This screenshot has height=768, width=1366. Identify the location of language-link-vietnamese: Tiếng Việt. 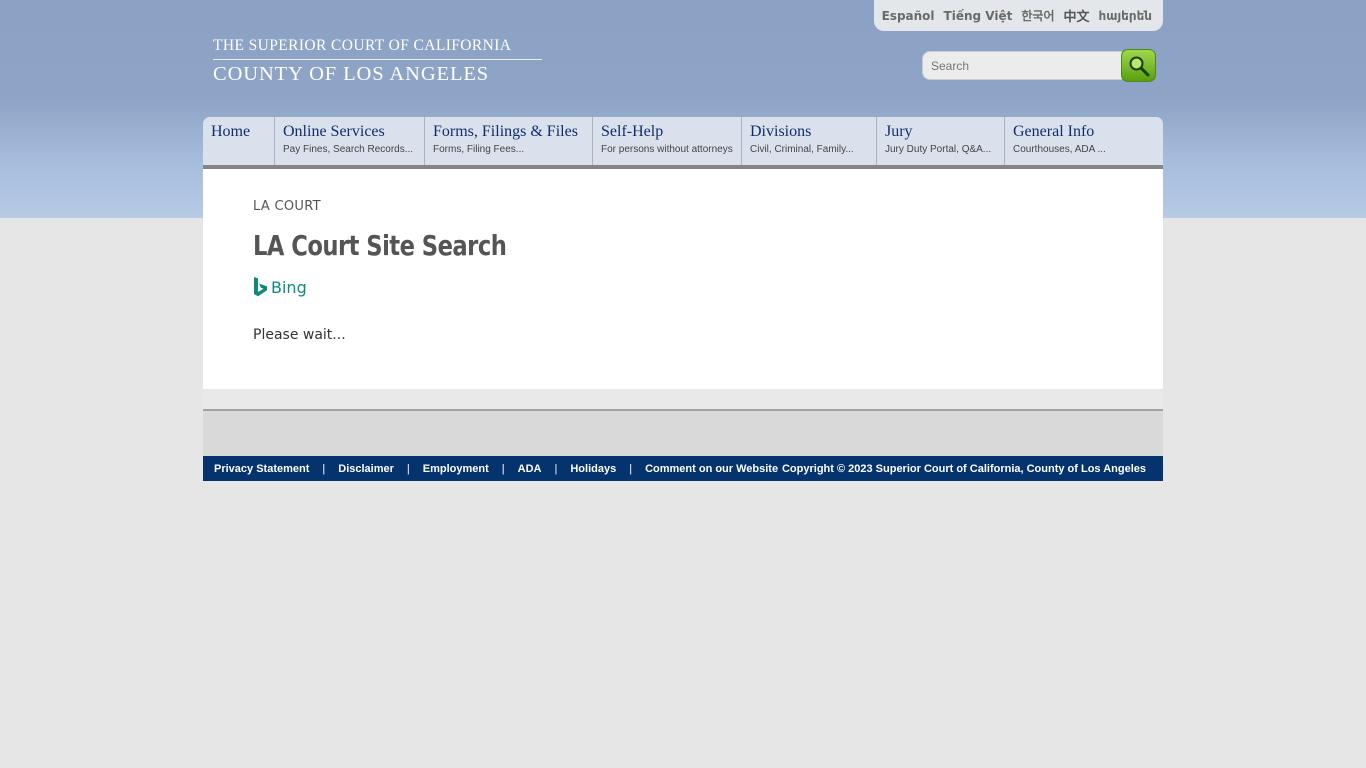
(978, 16).